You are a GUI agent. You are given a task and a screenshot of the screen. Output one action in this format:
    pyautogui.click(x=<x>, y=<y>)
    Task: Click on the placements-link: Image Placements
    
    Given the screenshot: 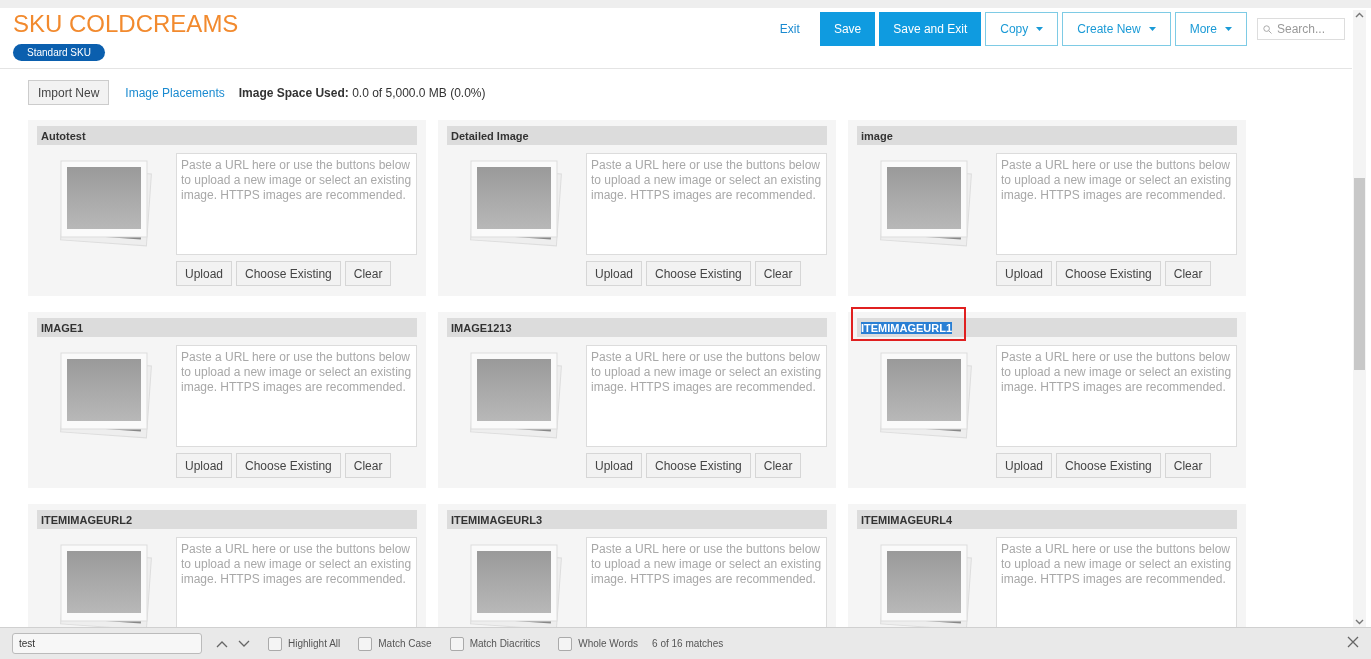 What is the action you would take?
    pyautogui.click(x=175, y=92)
    